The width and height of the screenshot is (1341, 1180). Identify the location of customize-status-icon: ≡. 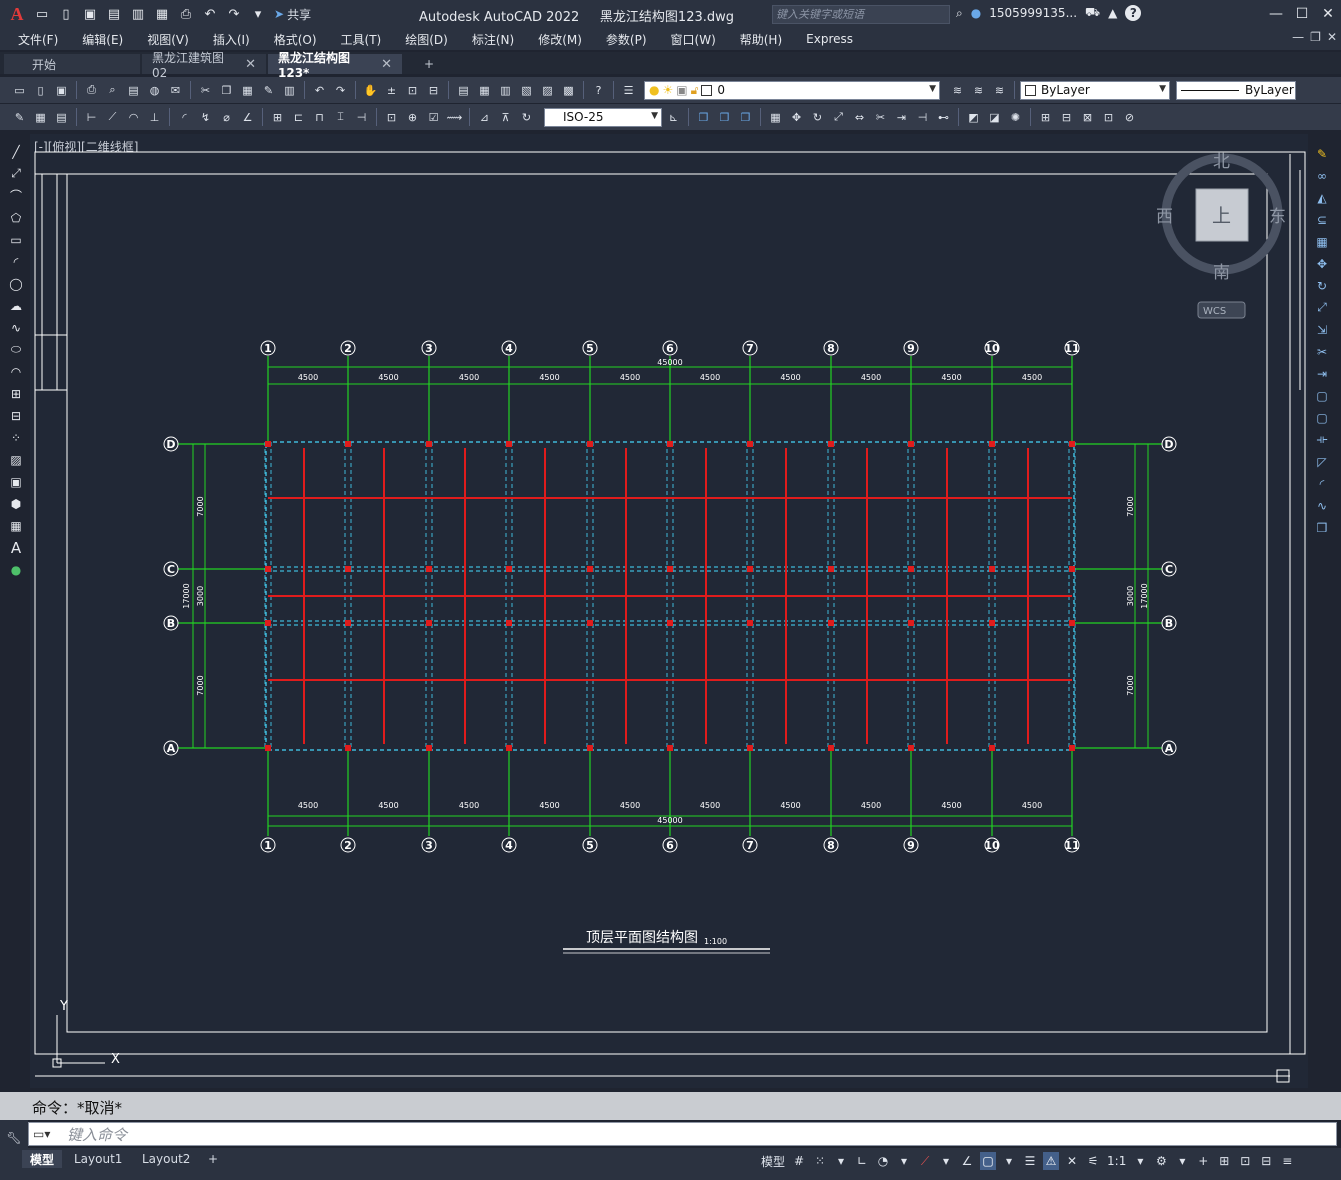
(1287, 1161).